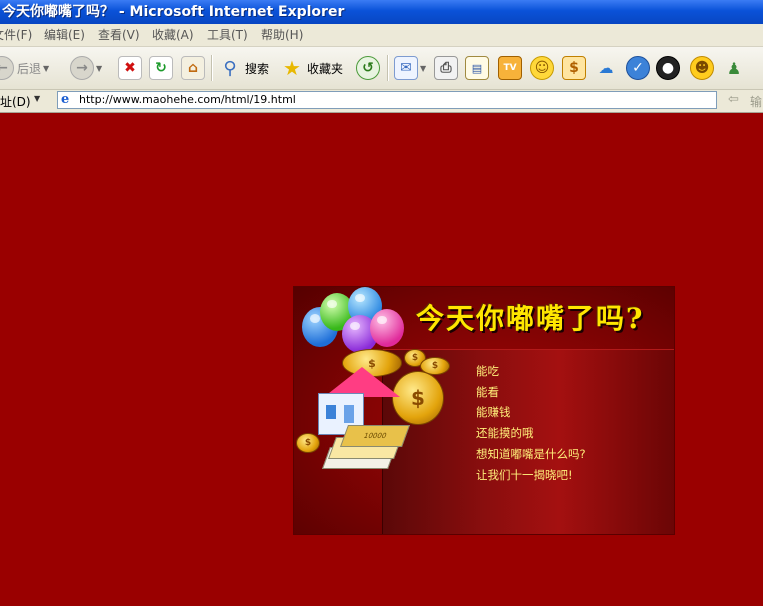  I want to click on address-url: http://www.maohehe.com/html/19.html, so click(187, 99).